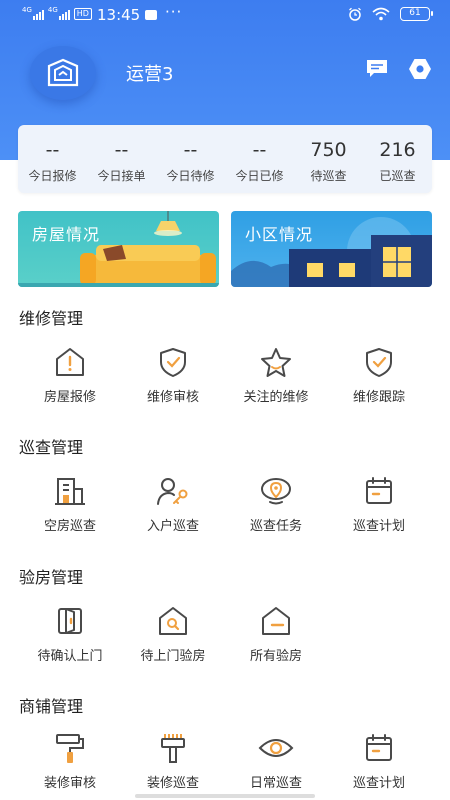  What do you see at coordinates (378, 397) in the screenshot?
I see `item-label: 维修跟踪` at bounding box center [378, 397].